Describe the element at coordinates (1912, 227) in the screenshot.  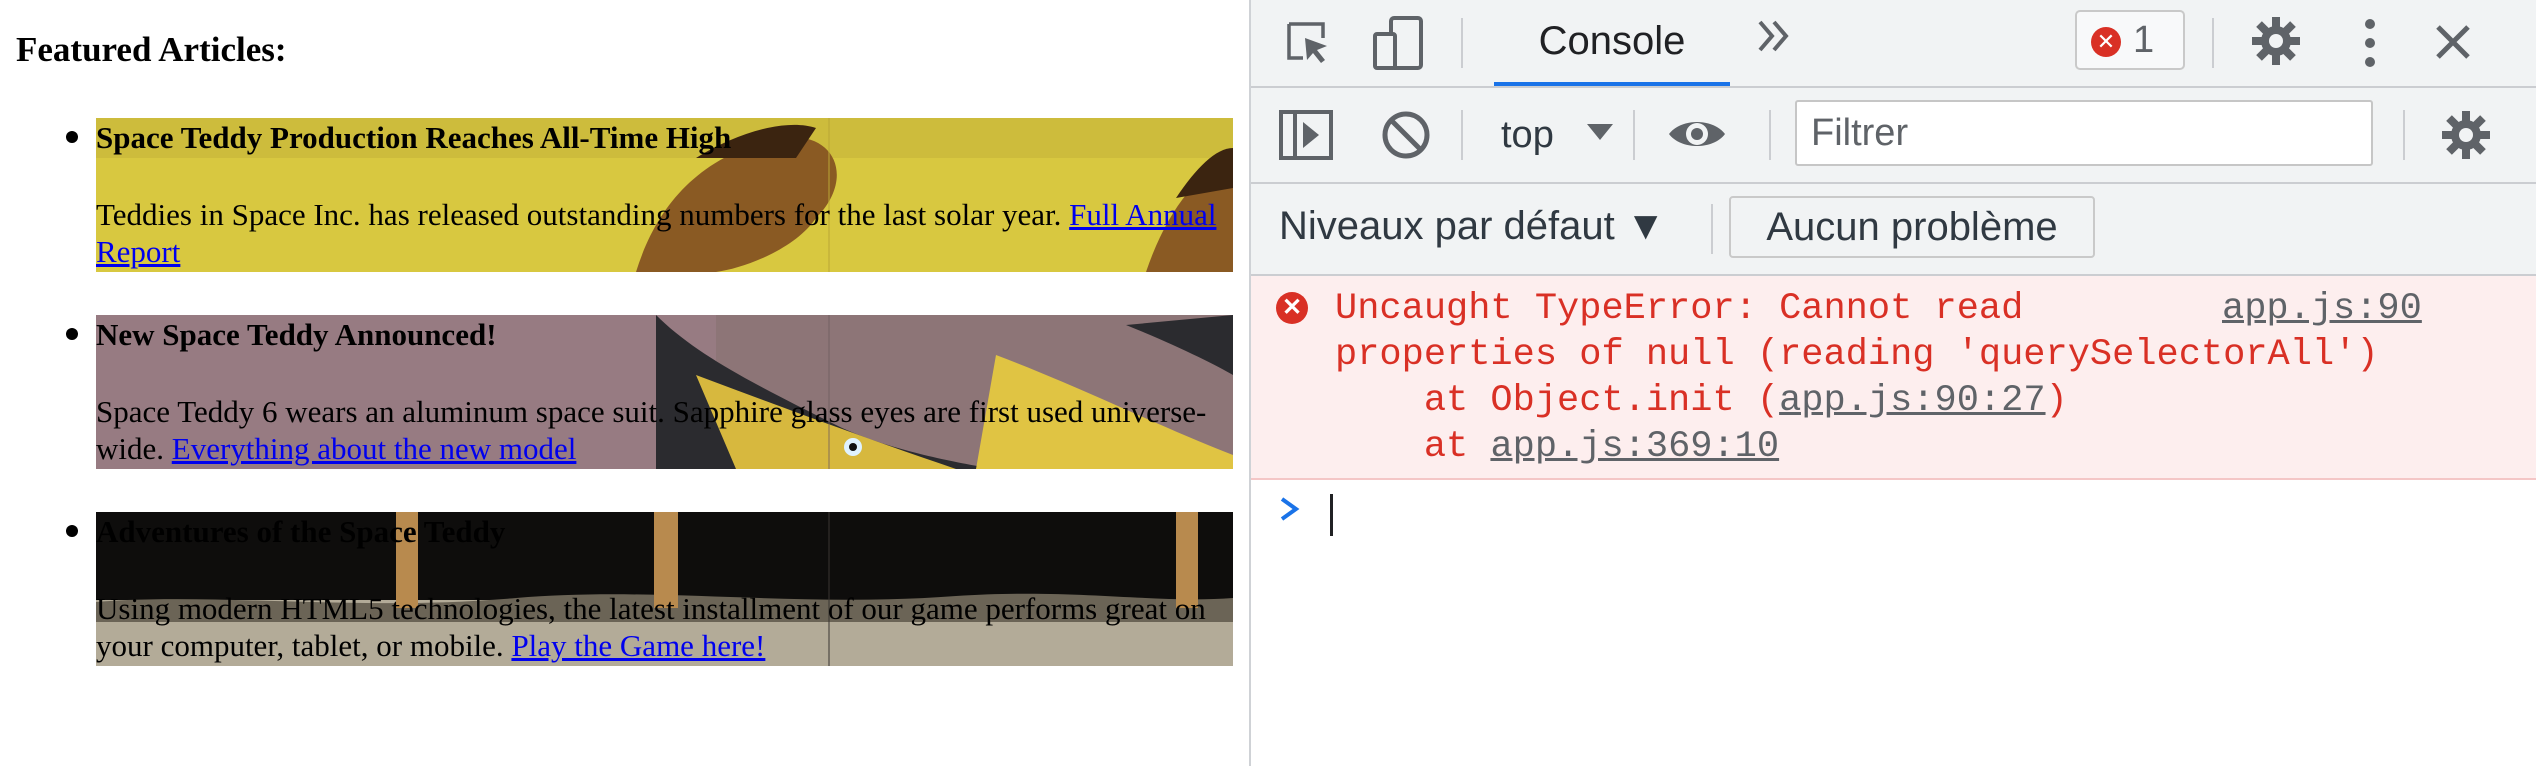
I see `issues-button: Aucun problème` at that location.